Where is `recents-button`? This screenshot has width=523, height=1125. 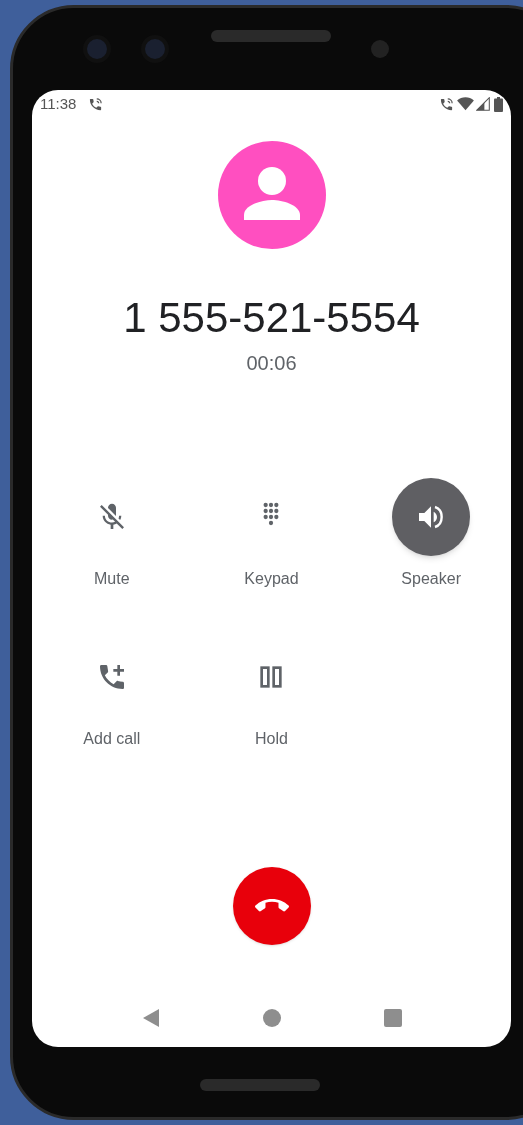 recents-button is located at coordinates (392, 1018).